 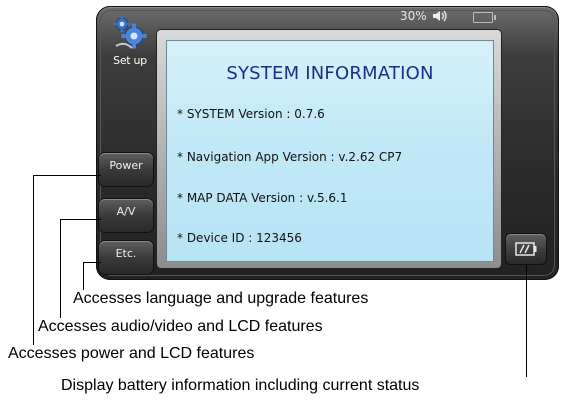 What do you see at coordinates (80, 219) in the screenshot?
I see `callout-line-av` at bounding box center [80, 219].